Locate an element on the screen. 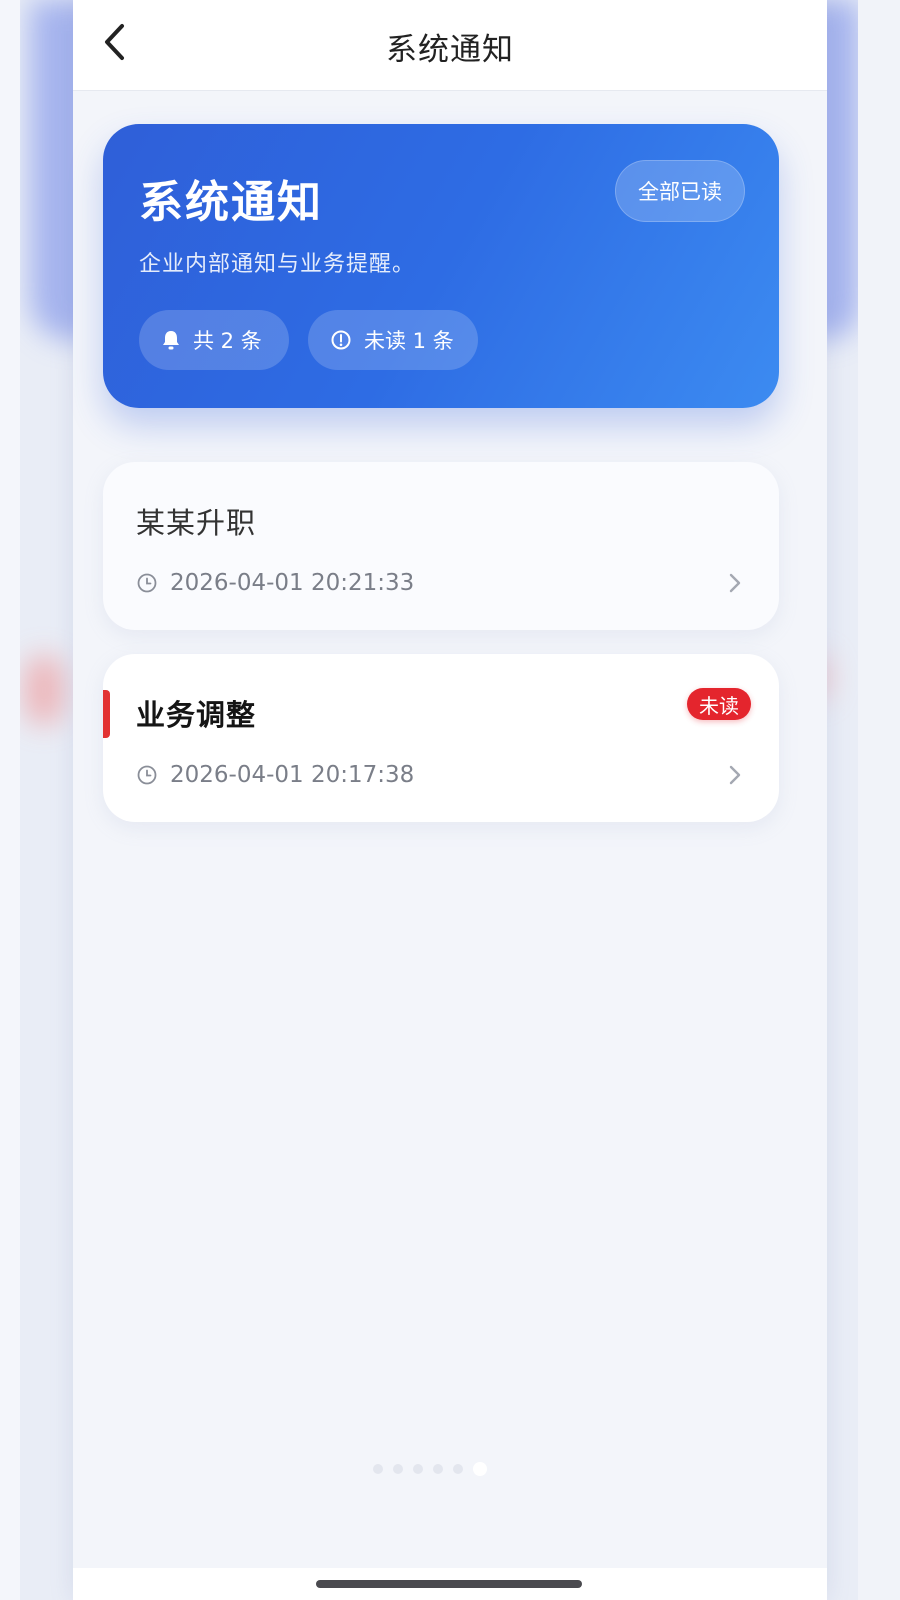 This screenshot has width=900, height=1600. background-blur-red-left is located at coordinates (44, 690).